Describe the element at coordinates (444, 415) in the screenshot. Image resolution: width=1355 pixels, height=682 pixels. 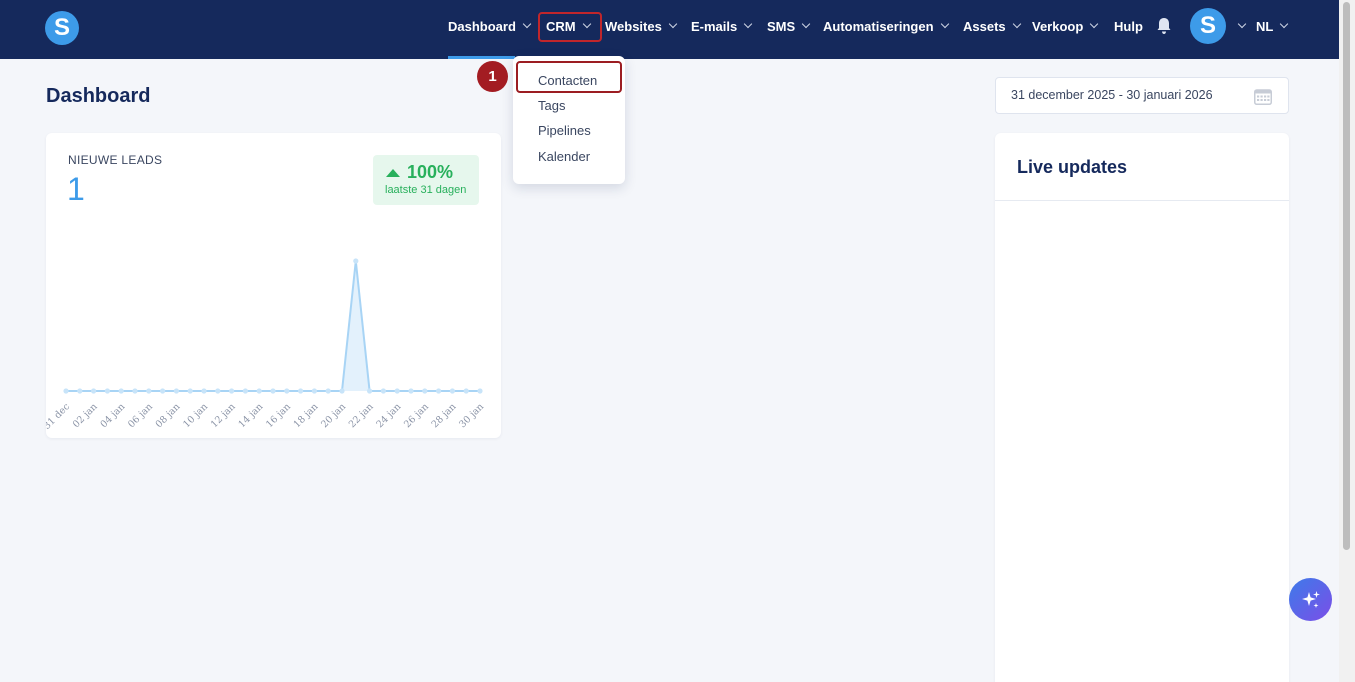
I see `x-tick-label: 28 jan` at that location.